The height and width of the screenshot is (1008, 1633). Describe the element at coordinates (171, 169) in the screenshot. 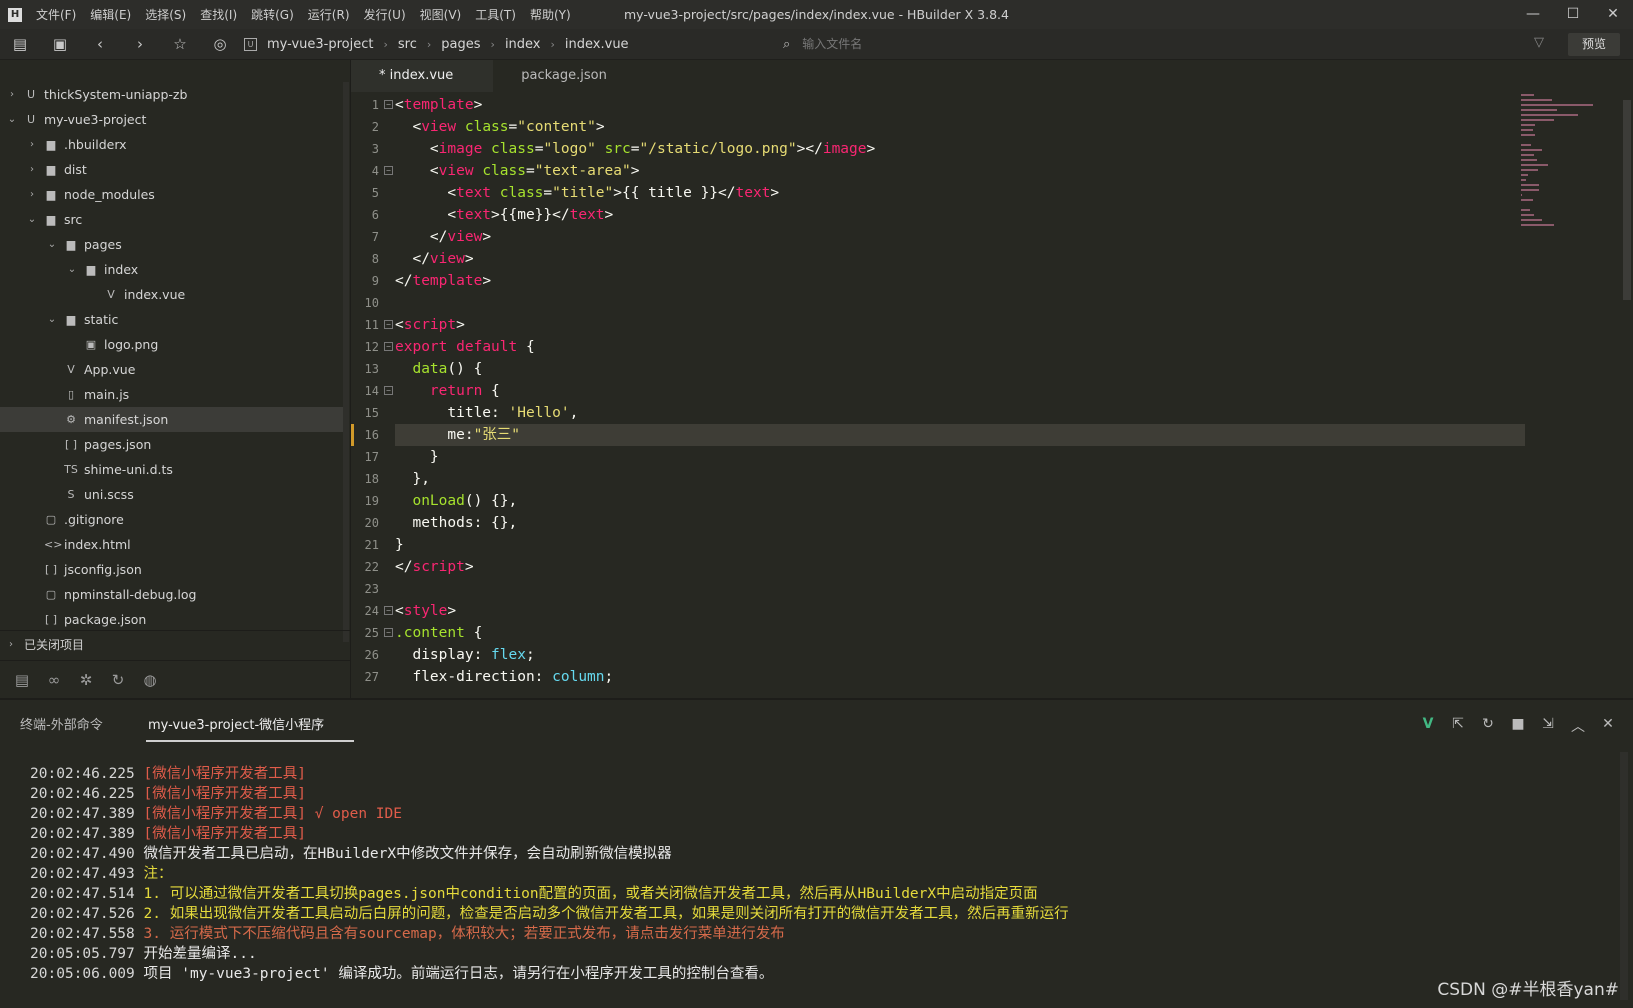

I see `tree-item: › ▆ dist` at that location.